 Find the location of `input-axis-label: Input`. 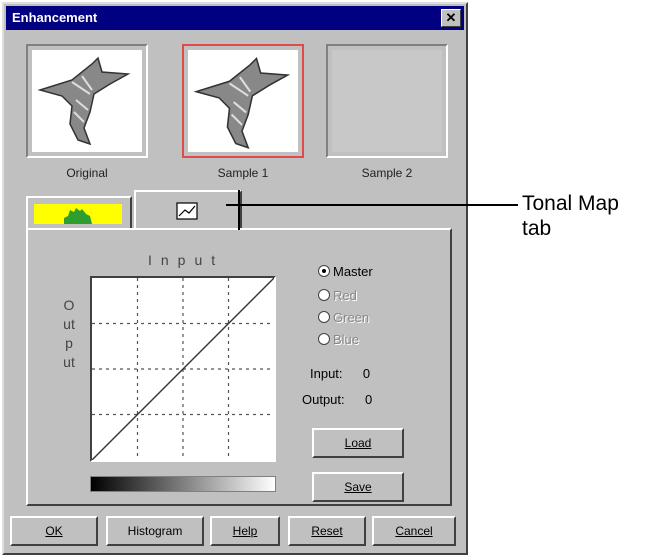

input-axis-label: Input is located at coordinates (186, 260).